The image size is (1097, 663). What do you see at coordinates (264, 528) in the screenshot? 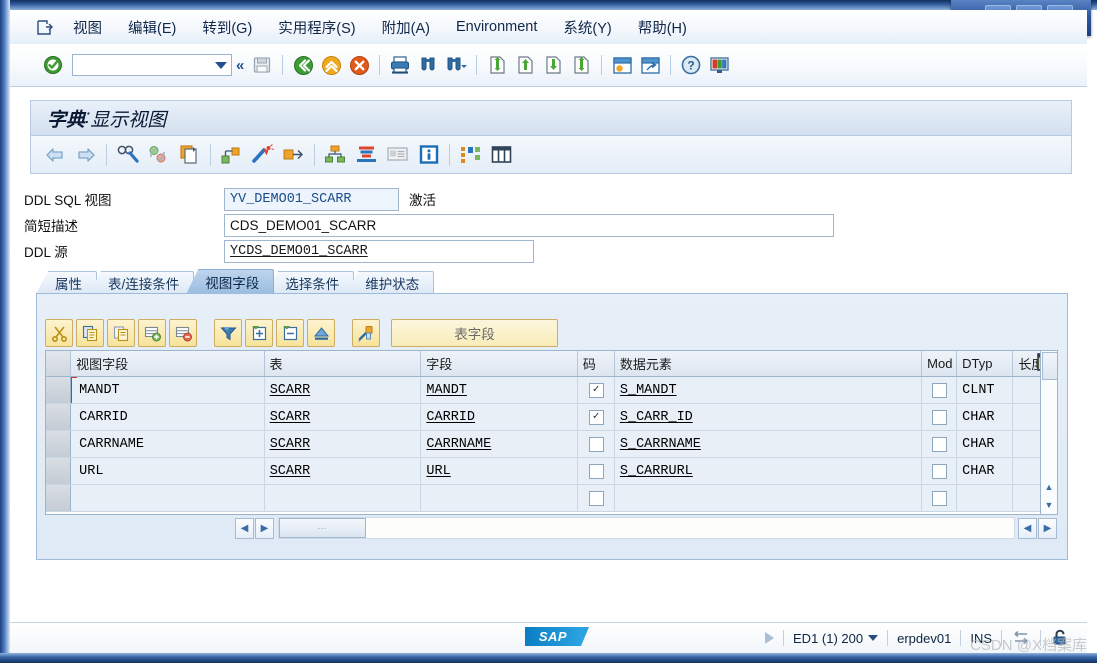
I see `scroll-right-button: ▶` at bounding box center [264, 528].